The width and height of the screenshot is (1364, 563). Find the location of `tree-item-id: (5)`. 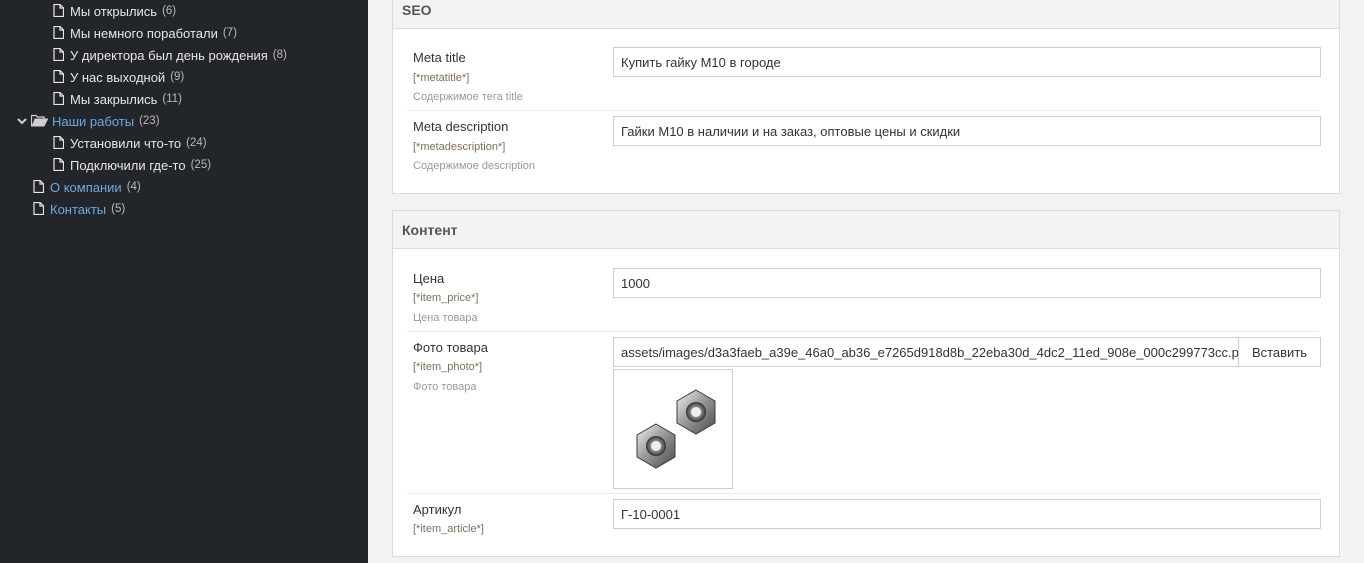

tree-item-id: (5) is located at coordinates (118, 209).